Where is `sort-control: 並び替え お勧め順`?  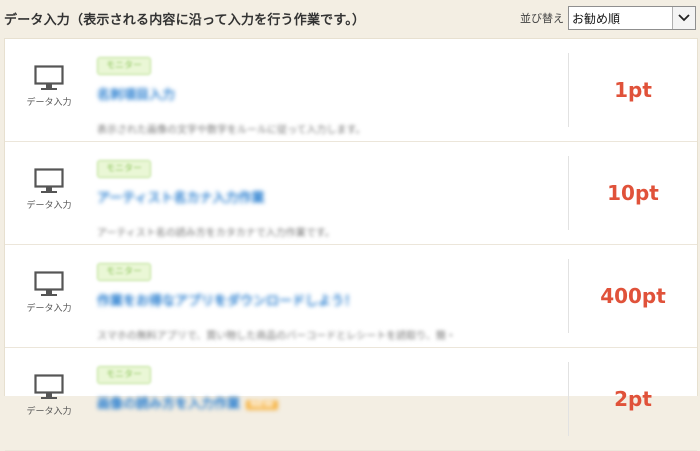
sort-control: 並び替え お勧め順 is located at coordinates (608, 18).